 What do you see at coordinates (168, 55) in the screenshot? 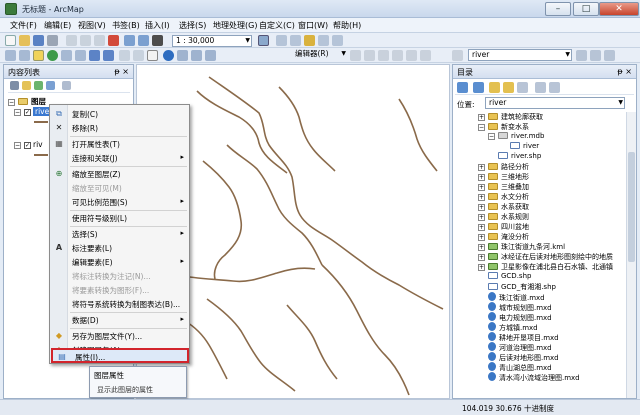
I see `identify-icon` at bounding box center [168, 55].